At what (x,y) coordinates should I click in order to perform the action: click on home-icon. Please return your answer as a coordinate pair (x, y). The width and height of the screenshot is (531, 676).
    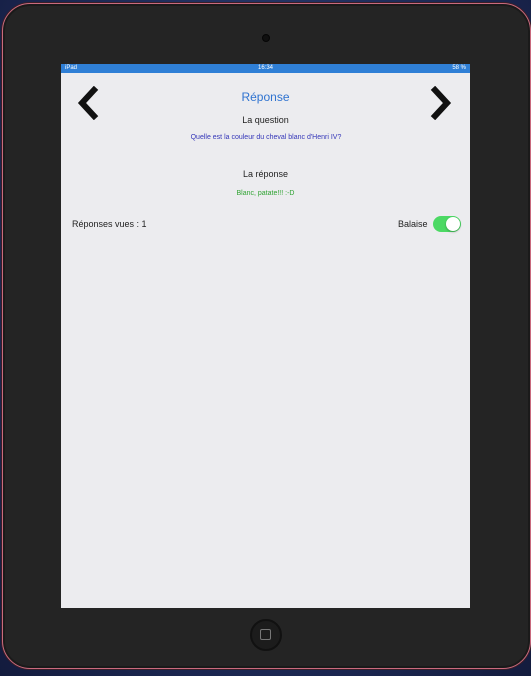
    Looking at the image, I should click on (265, 634).